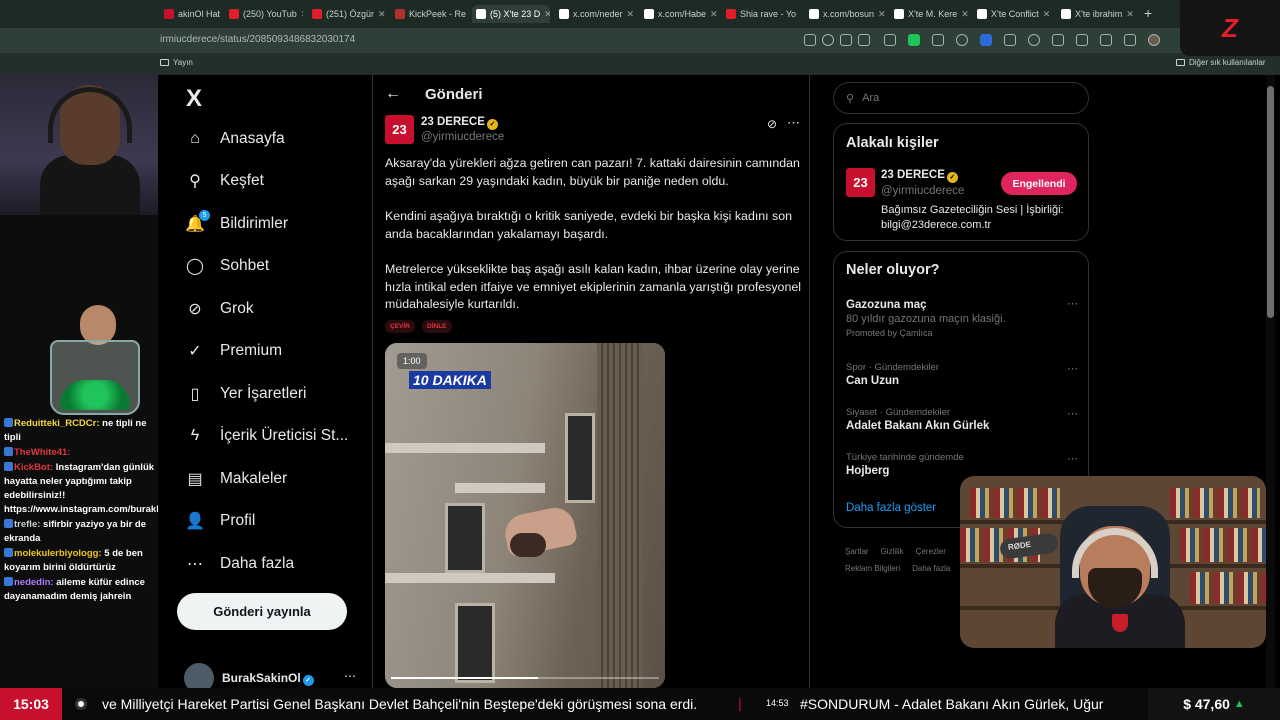 The image size is (1280, 720). I want to click on browser-tab: akinOl Habe✕, so click(190, 14).